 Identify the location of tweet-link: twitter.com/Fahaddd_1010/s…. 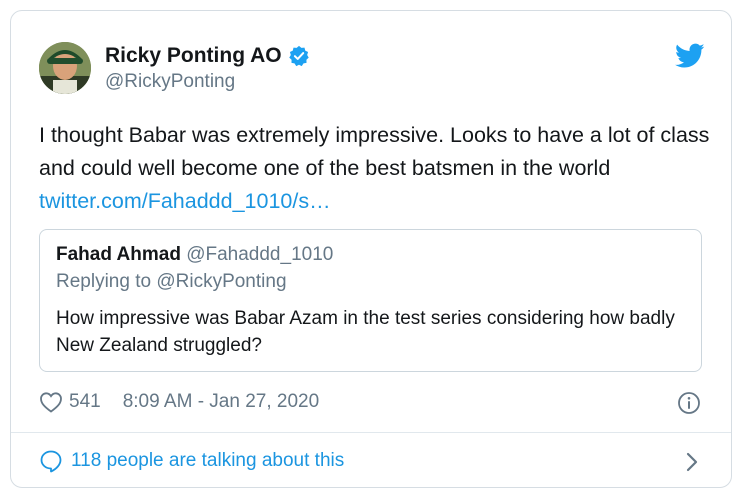
(185, 201).